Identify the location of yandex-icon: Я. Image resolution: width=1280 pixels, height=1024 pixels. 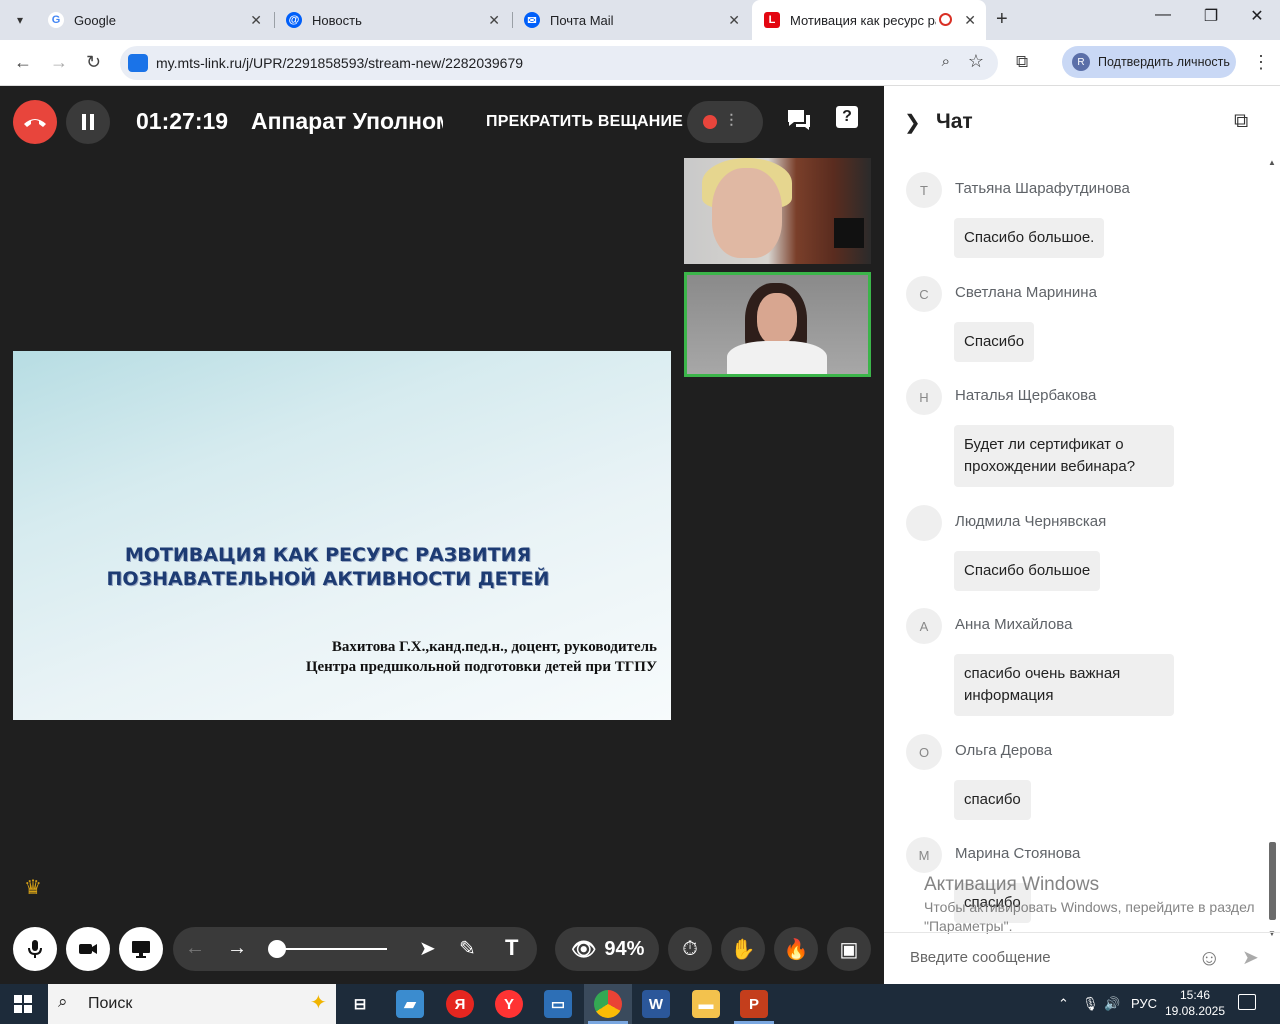
(460, 1004).